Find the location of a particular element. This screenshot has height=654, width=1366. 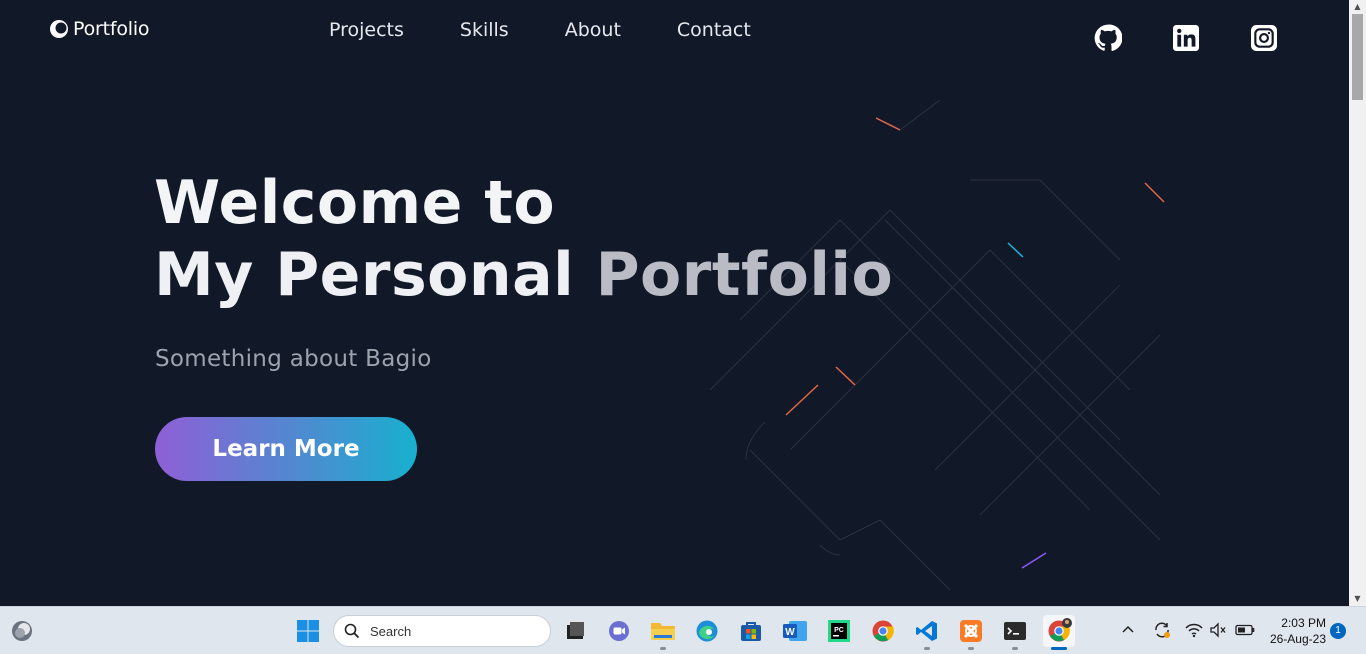

page-scrollbar: ▲ ▼ is located at coordinates (1357, 303).